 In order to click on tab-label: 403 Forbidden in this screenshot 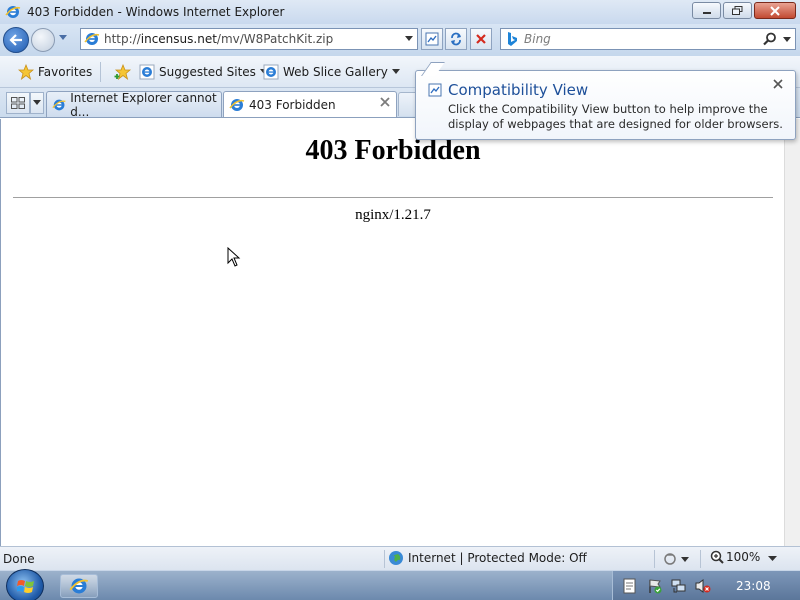, I will do `click(292, 104)`.